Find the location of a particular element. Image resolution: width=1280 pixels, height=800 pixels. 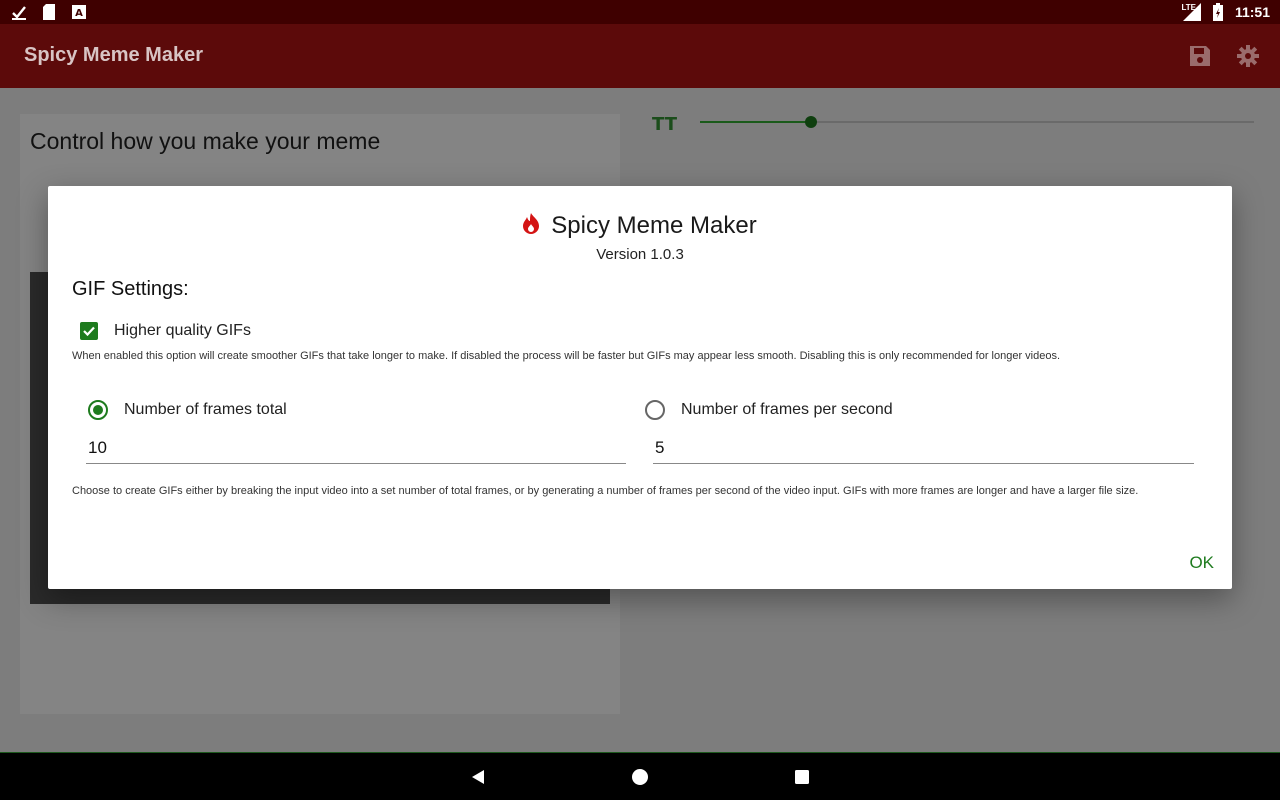

svg-text: A is located at coordinates (79, 13).